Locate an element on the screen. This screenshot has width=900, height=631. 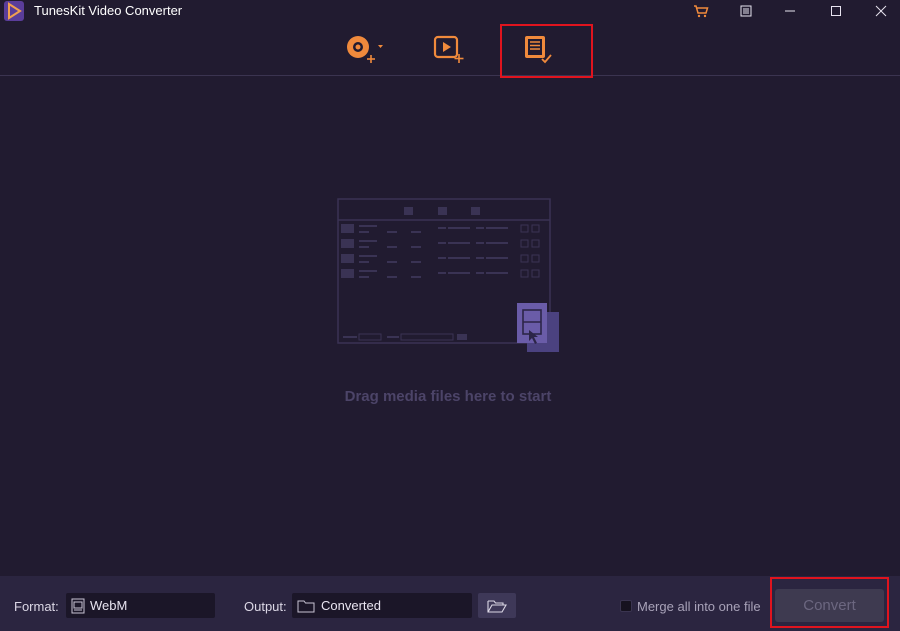
add-dvd-button is located at coordinates (364, 49).